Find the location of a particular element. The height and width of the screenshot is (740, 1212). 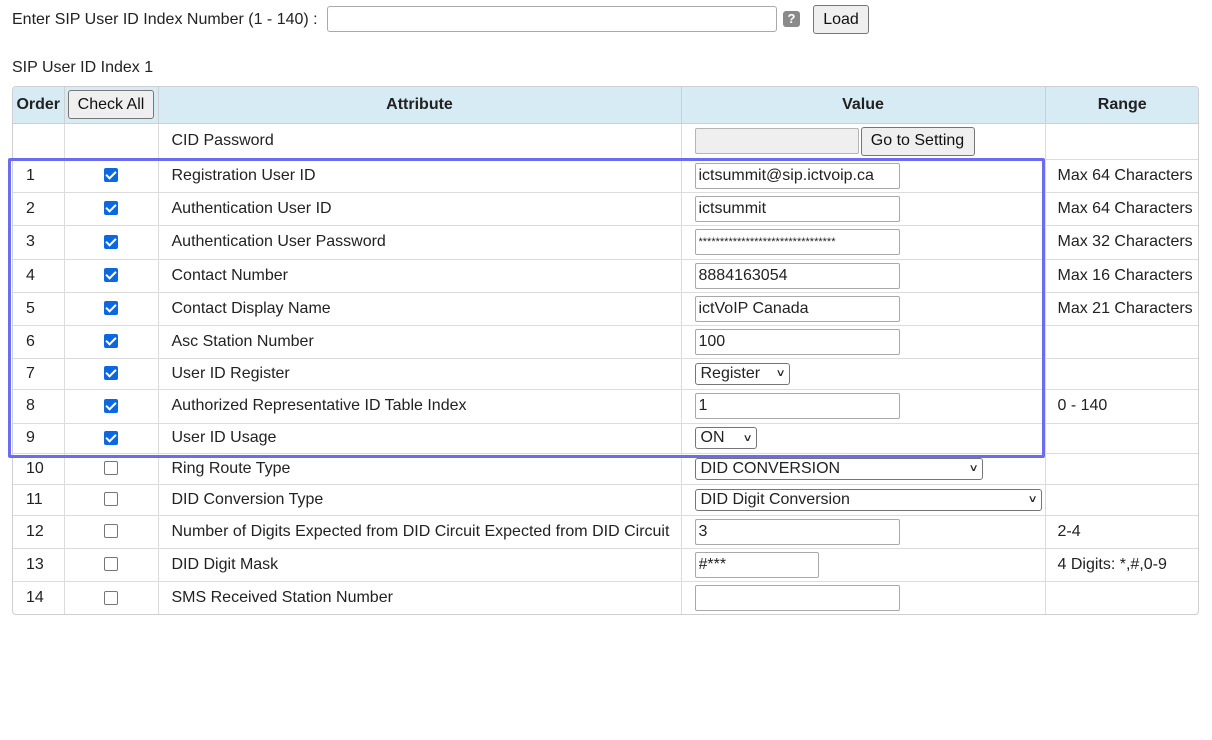

row-order is located at coordinates (39, 141).